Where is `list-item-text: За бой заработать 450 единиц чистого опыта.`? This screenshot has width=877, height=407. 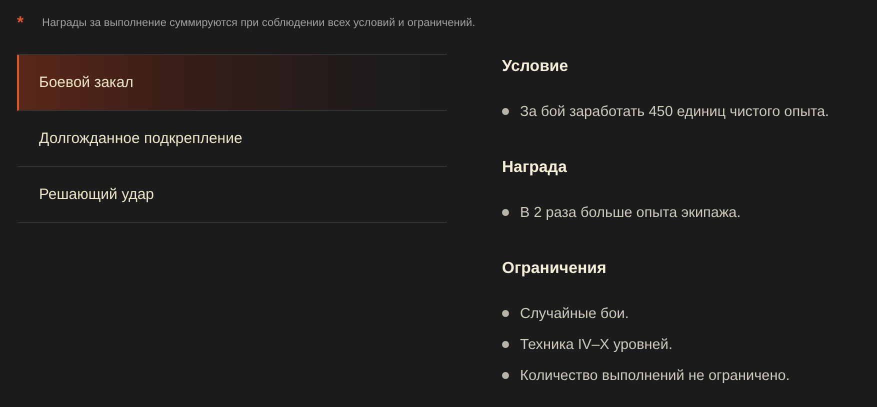 list-item-text: За бой заработать 450 единиц чистого опыта. is located at coordinates (675, 112).